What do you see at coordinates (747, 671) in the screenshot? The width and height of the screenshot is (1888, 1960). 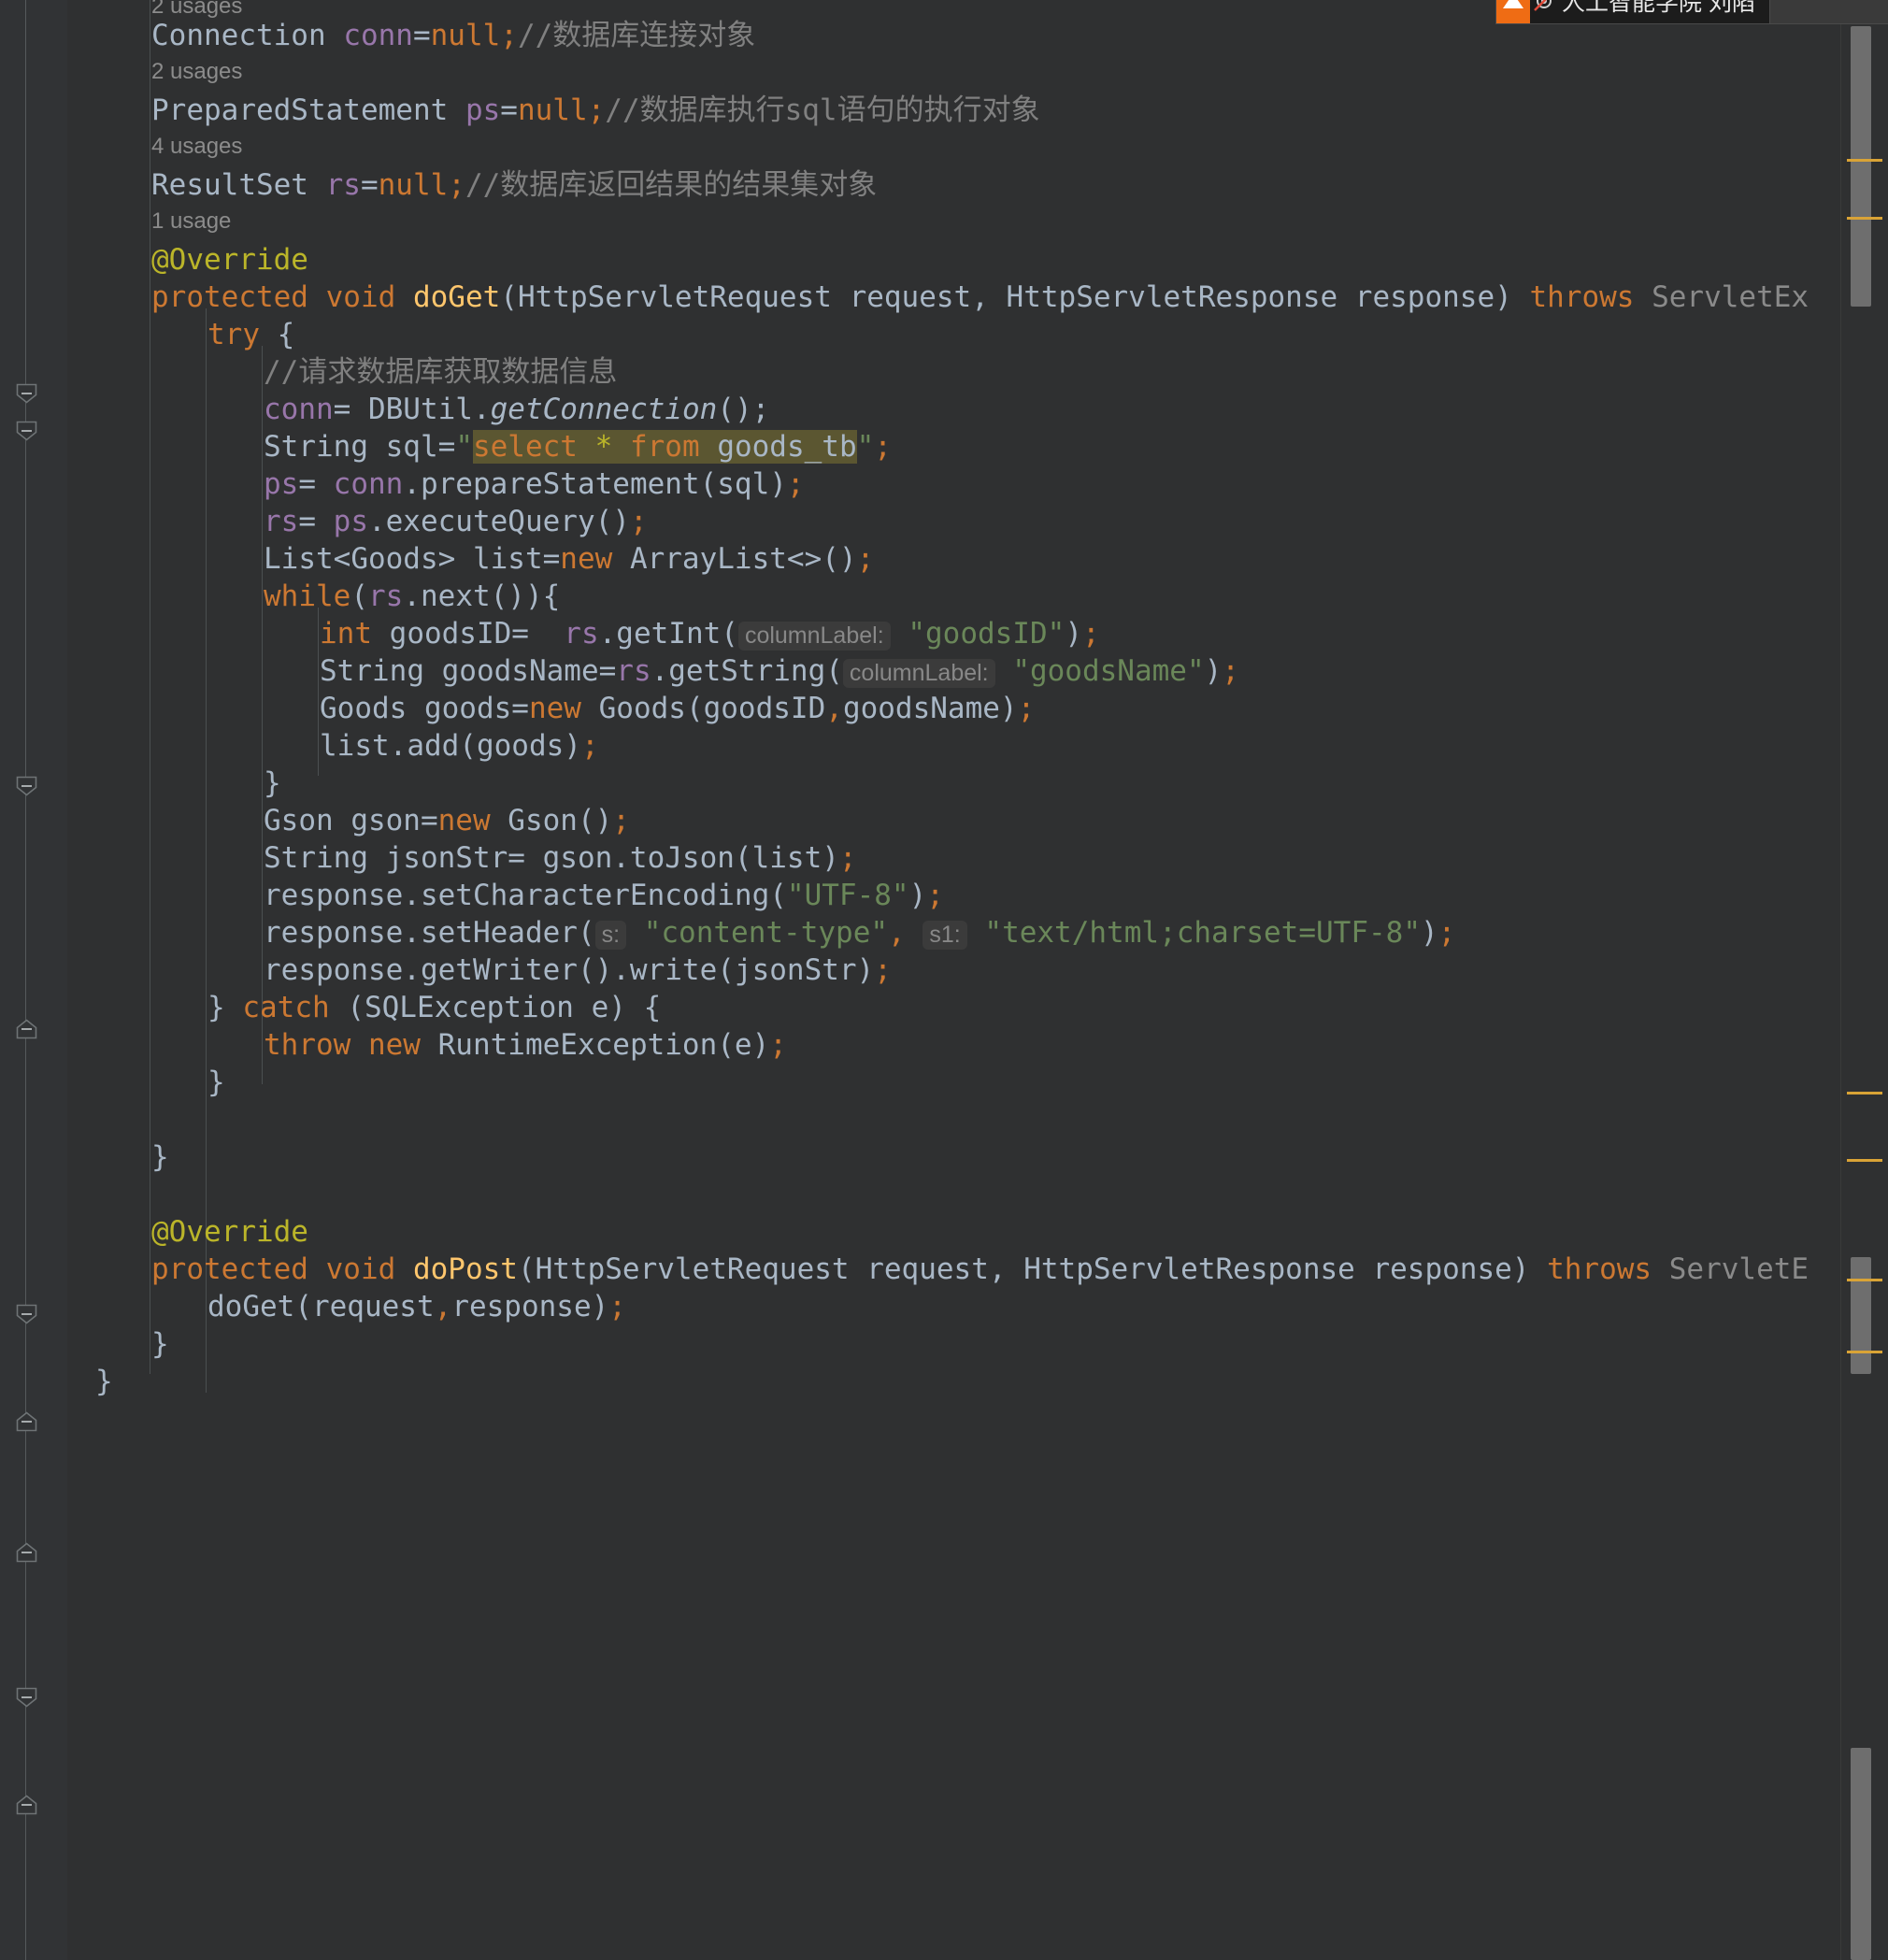 I see `code-token: .getString(` at bounding box center [747, 671].